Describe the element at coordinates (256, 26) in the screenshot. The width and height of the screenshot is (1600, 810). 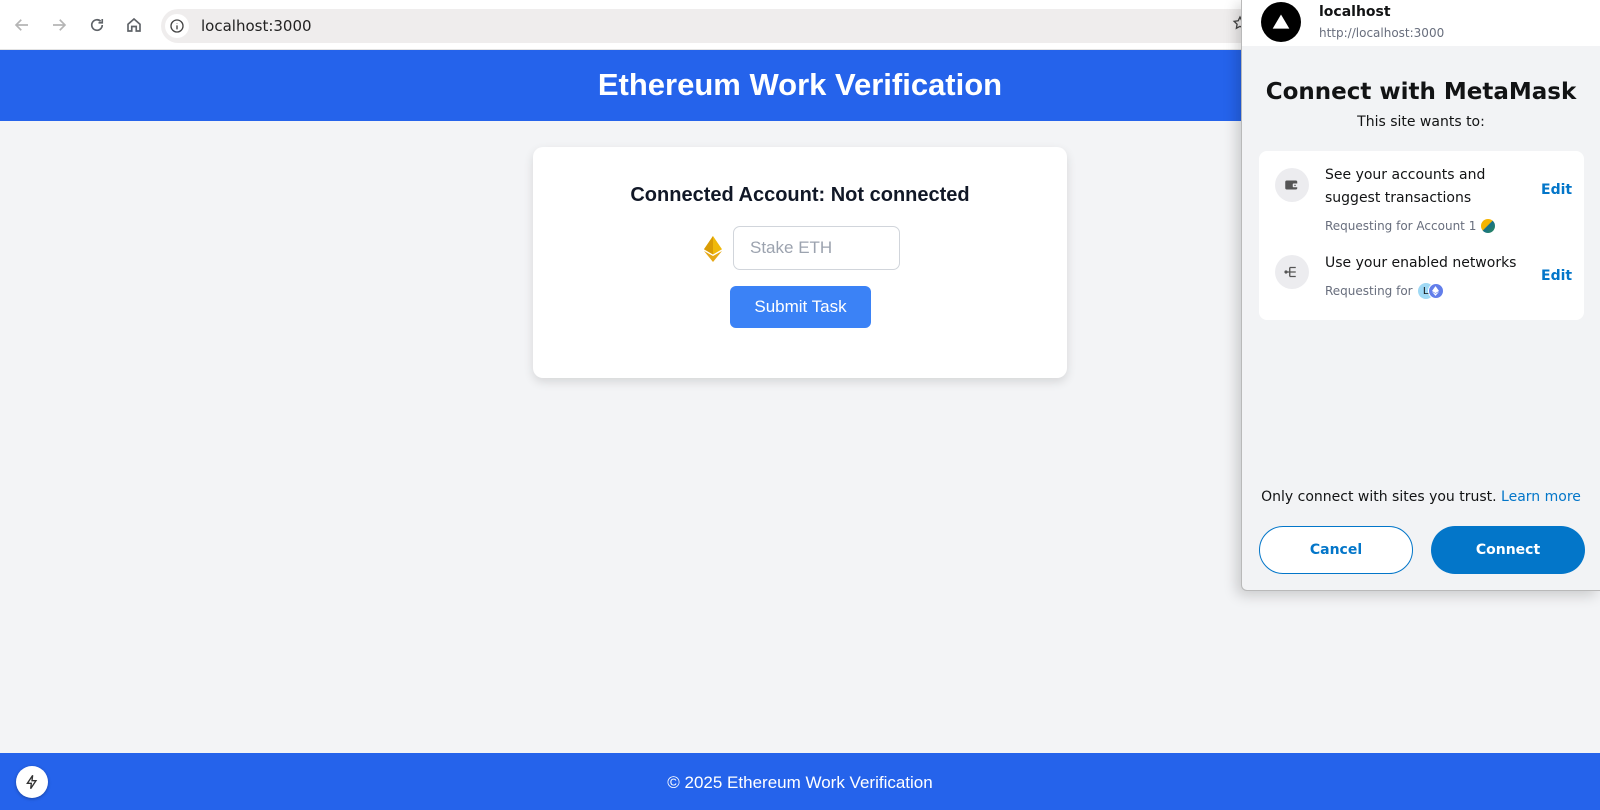
I see `url-text: localhost:3000` at that location.